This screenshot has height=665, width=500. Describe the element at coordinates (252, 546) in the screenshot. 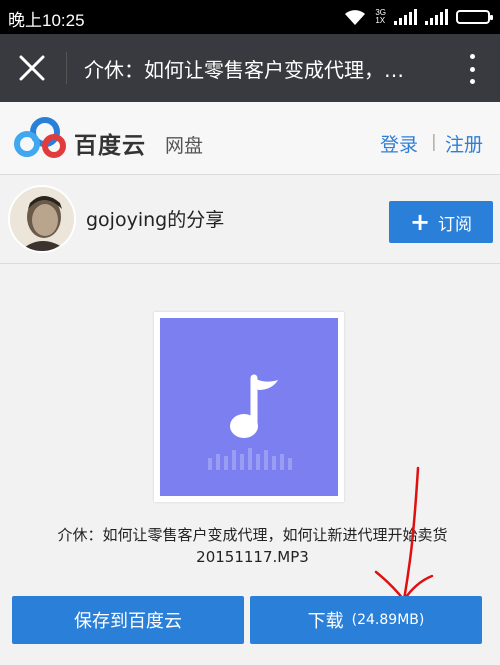

I see `file-name: 介休：如何让零售客户变成代理，如何让新进代理开始卖货20151117.MP3` at that location.